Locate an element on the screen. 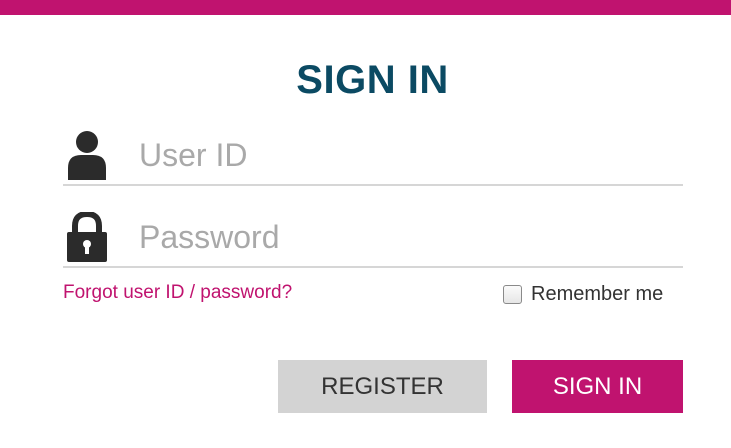 The width and height of the screenshot is (731, 448). page-title: SIGN IN is located at coordinates (372, 80).